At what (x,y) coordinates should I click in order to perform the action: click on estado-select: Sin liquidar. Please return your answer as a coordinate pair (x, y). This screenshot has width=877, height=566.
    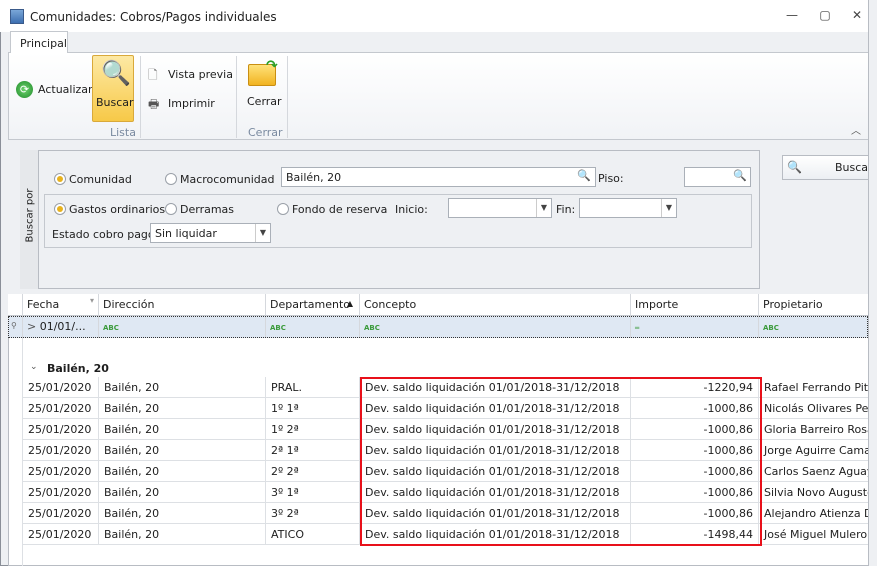
    Looking at the image, I should click on (210, 233).